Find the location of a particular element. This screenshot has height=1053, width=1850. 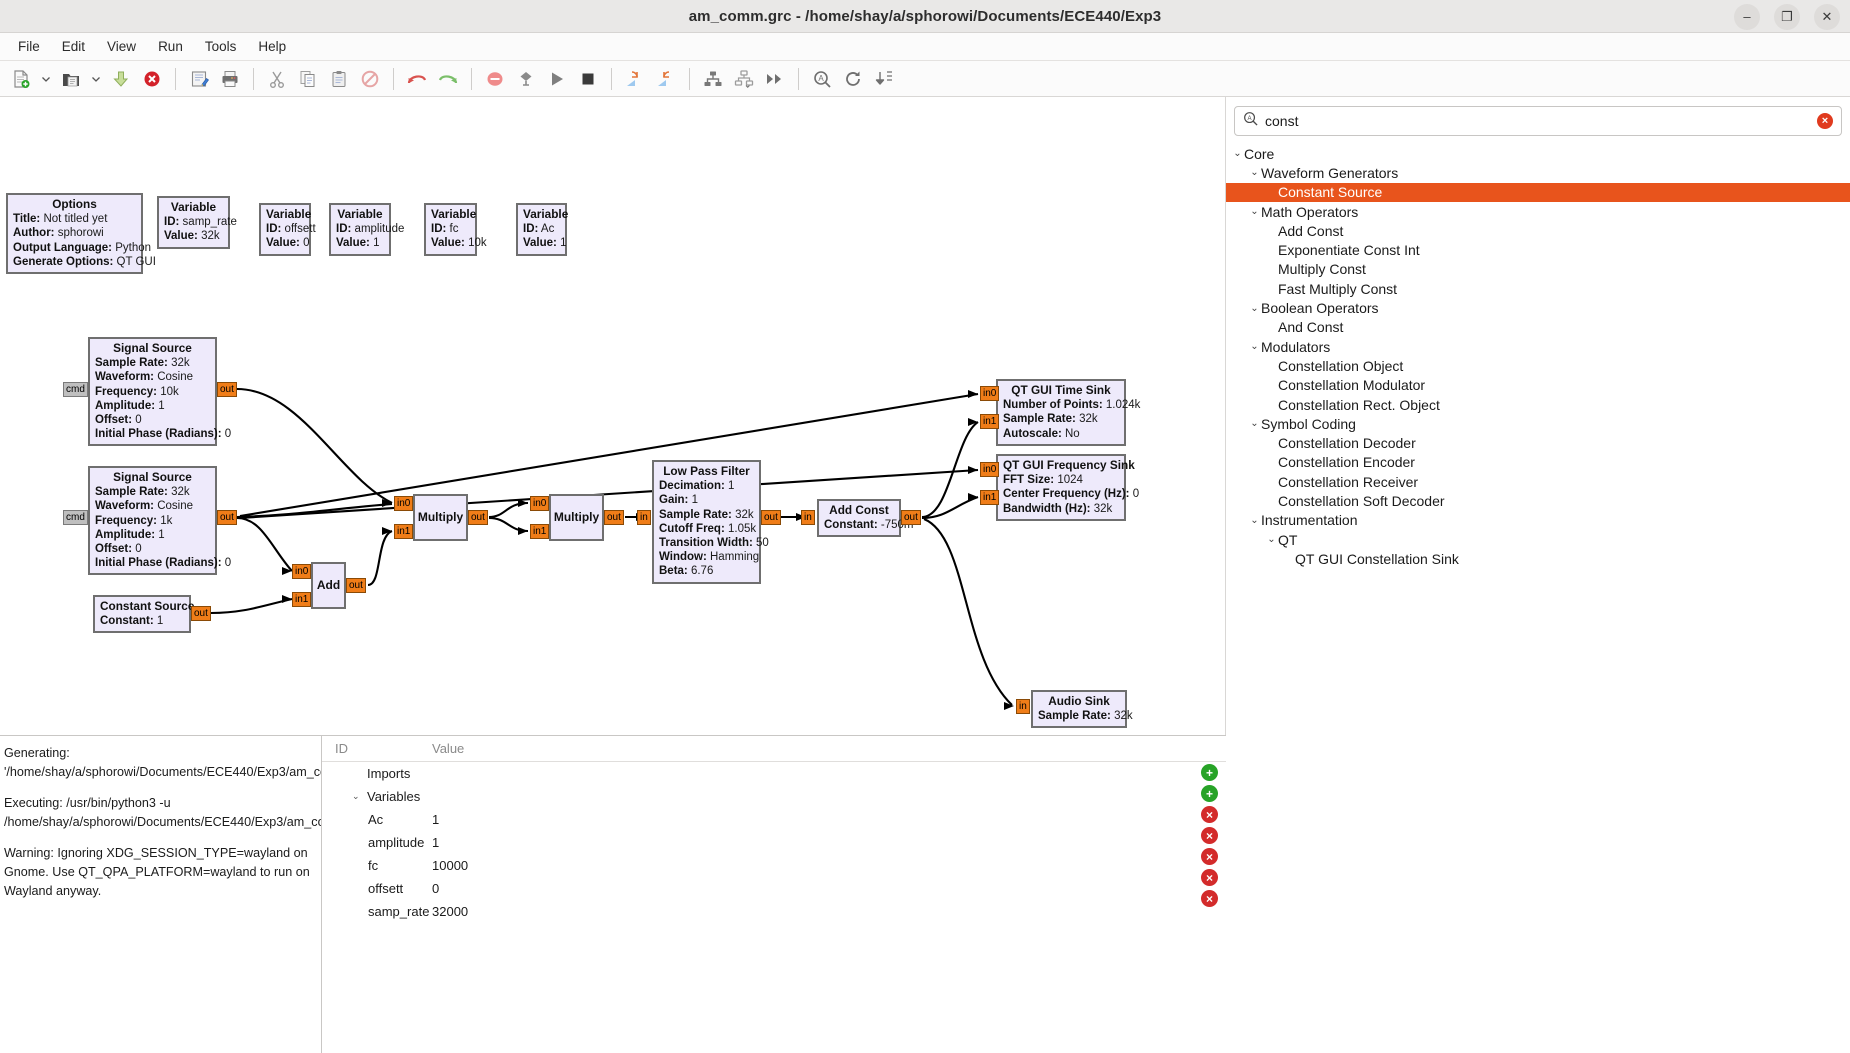

rotate-right-icon is located at coordinates (666, 79).